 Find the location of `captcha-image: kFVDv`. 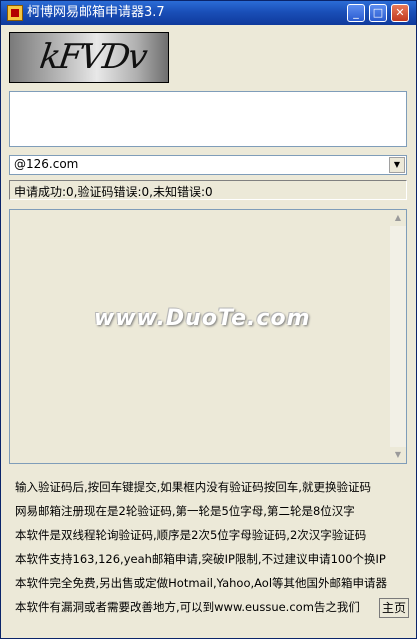

captcha-image: kFVDv is located at coordinates (89, 57).